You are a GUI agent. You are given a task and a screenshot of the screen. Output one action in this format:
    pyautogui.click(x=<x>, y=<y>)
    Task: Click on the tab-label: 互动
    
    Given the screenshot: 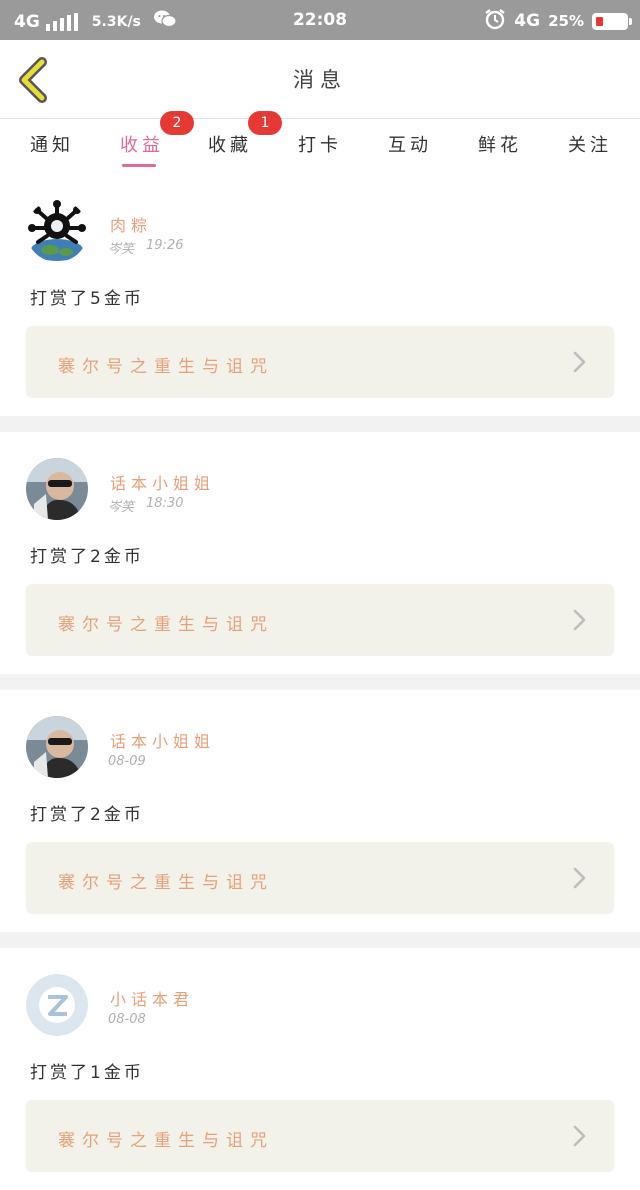 What is the action you would take?
    pyautogui.click(x=410, y=145)
    